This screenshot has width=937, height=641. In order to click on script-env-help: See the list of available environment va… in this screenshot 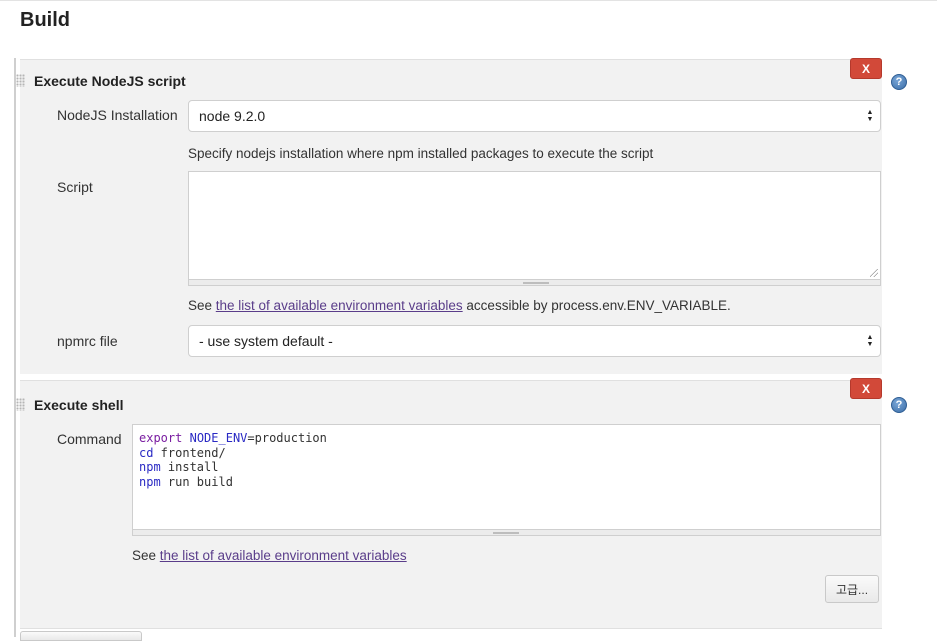, I will do `click(459, 305)`.